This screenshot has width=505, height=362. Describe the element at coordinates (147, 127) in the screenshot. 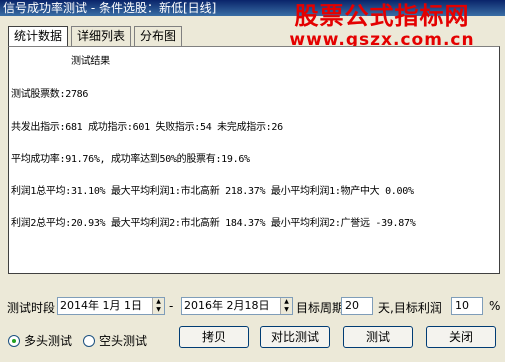

I see `results-signals: 共发出指示:681 成功指示:601 失败指示:54 未完成指示:26` at that location.